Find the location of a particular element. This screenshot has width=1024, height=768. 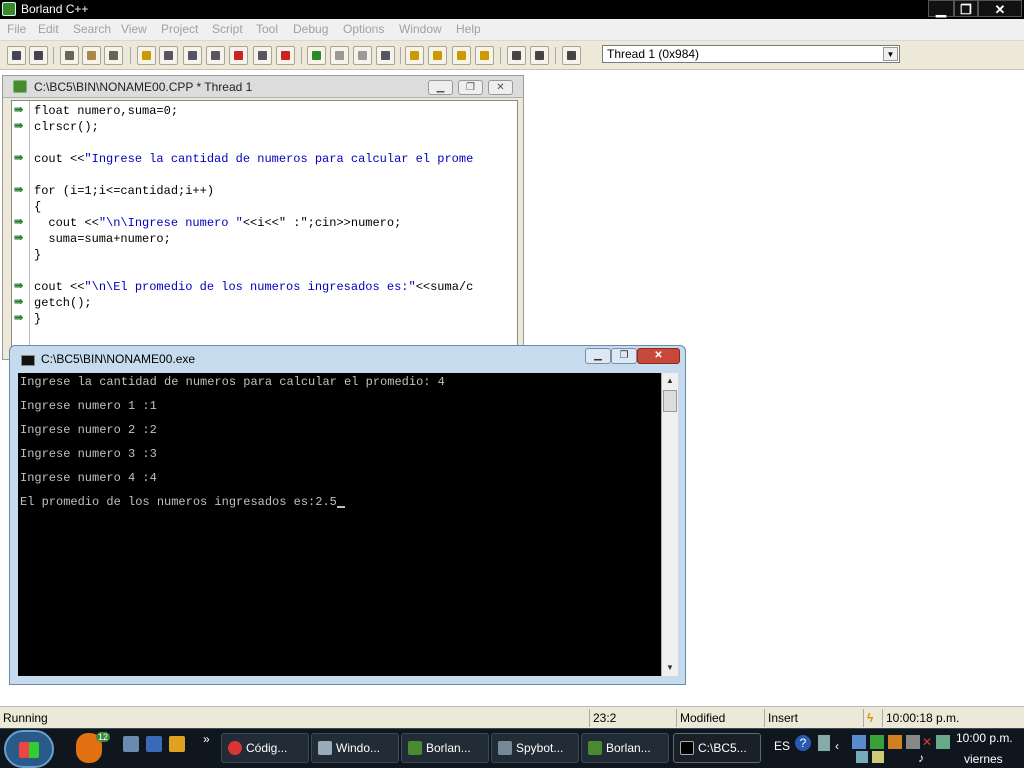

menu-options: Options is located at coordinates (363, 29).